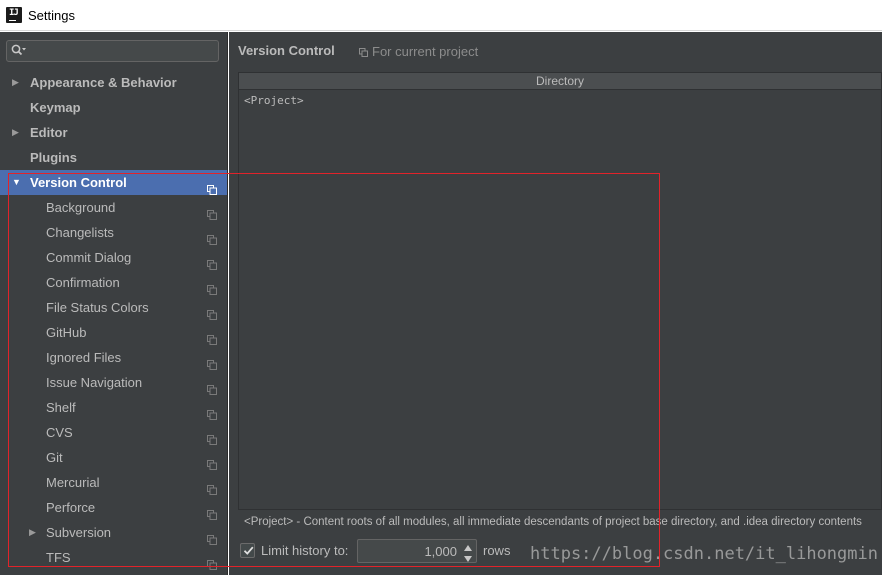  What do you see at coordinates (73, 482) in the screenshot?
I see `sidebar-item-label: Mercurial` at bounding box center [73, 482].